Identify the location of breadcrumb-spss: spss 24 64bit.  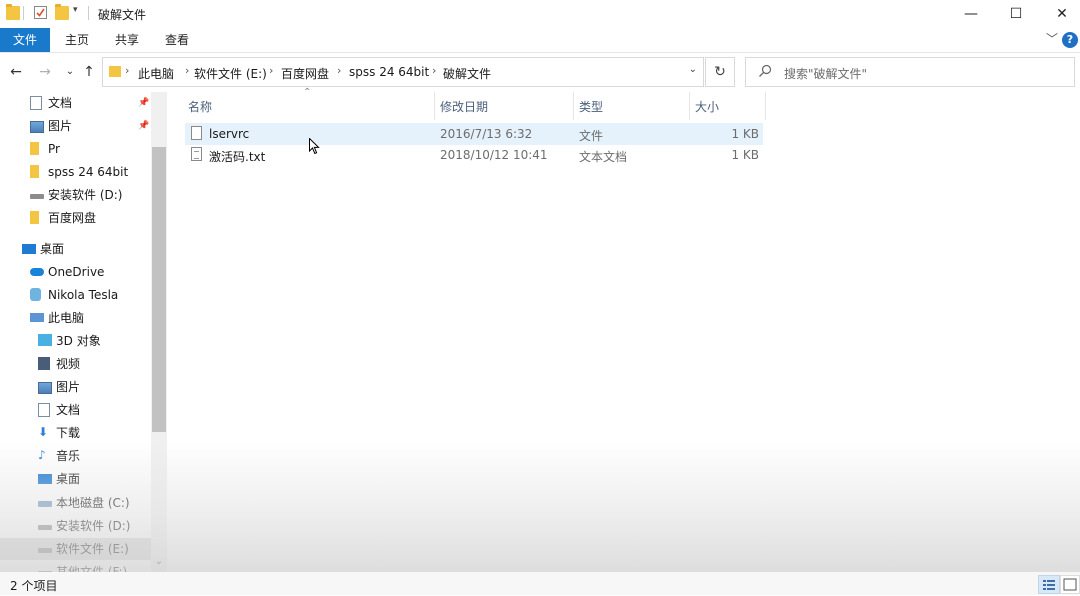
(389, 72).